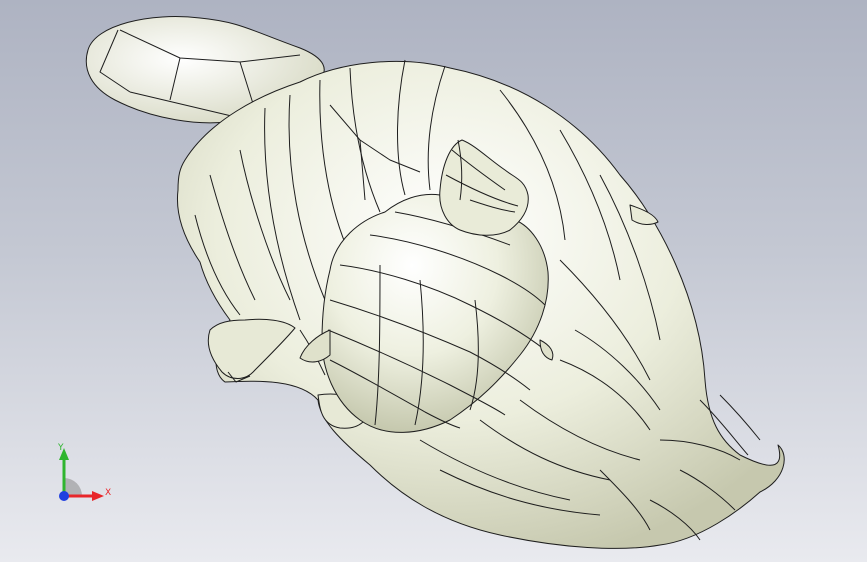  What do you see at coordinates (64, 496) in the screenshot?
I see `z-axis-dot` at bounding box center [64, 496].